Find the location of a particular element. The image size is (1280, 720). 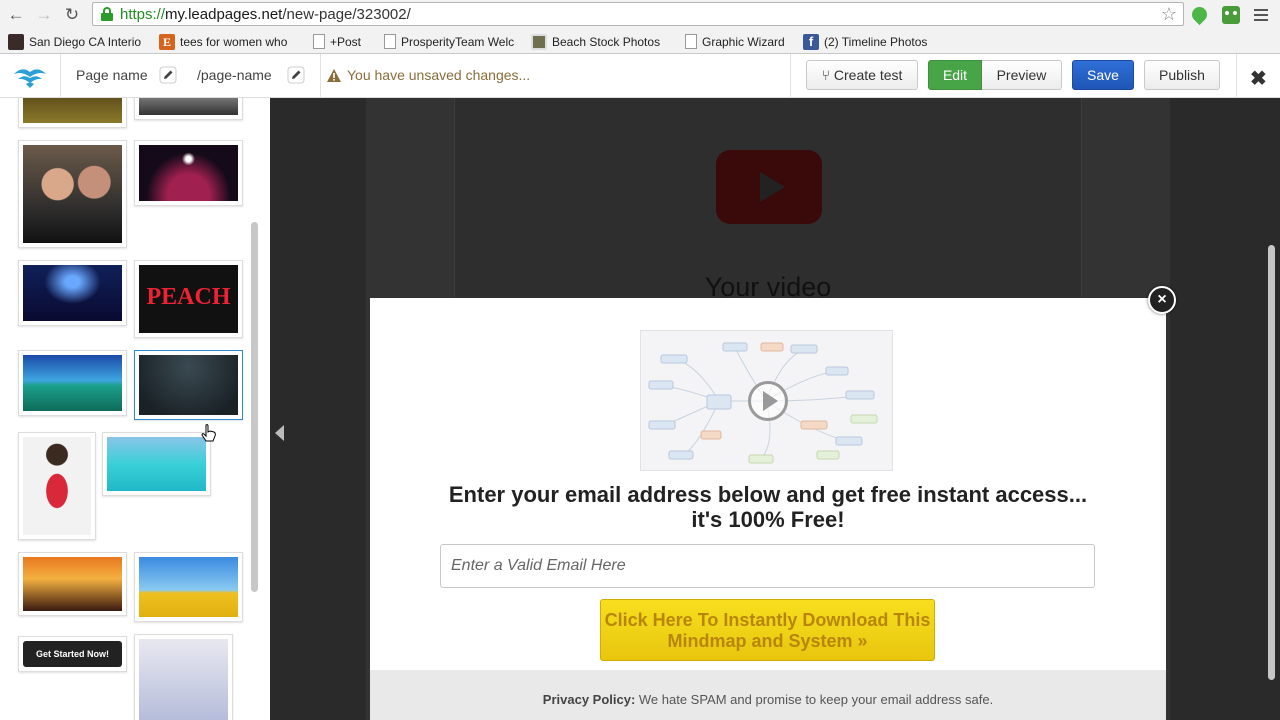

back-arrow-icon: ← is located at coordinates (16, 15).